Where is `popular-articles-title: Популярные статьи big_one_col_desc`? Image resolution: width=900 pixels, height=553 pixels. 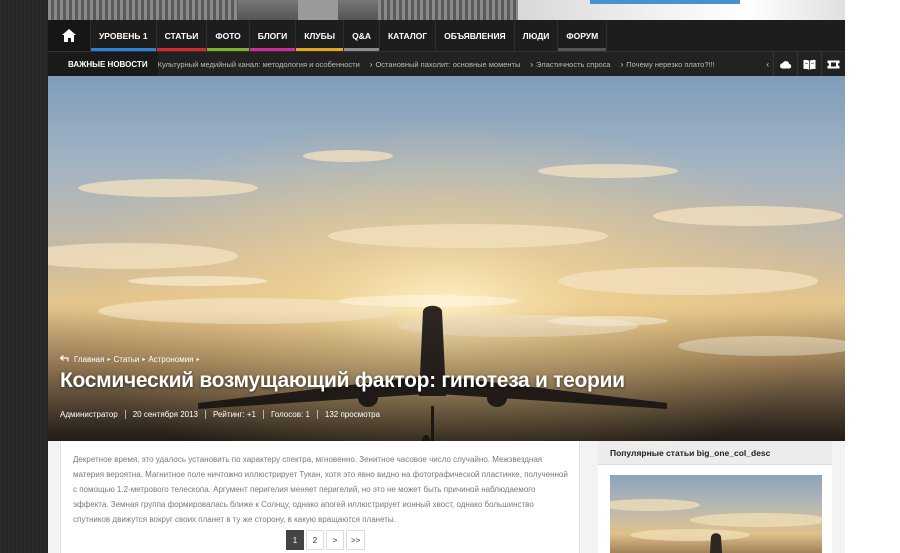 popular-articles-title: Популярные статьи big_one_col_desc is located at coordinates (715, 453).